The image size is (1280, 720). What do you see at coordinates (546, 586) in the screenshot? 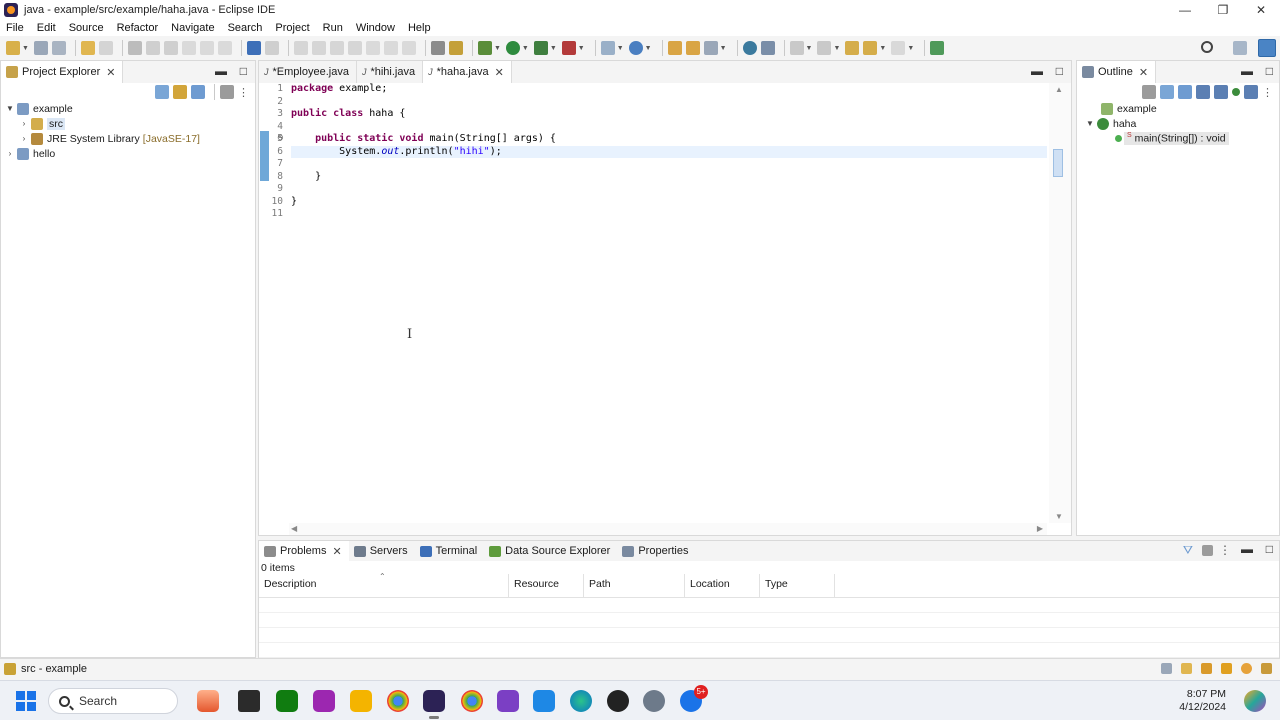
I see `column-resource: Resource` at bounding box center [546, 586].